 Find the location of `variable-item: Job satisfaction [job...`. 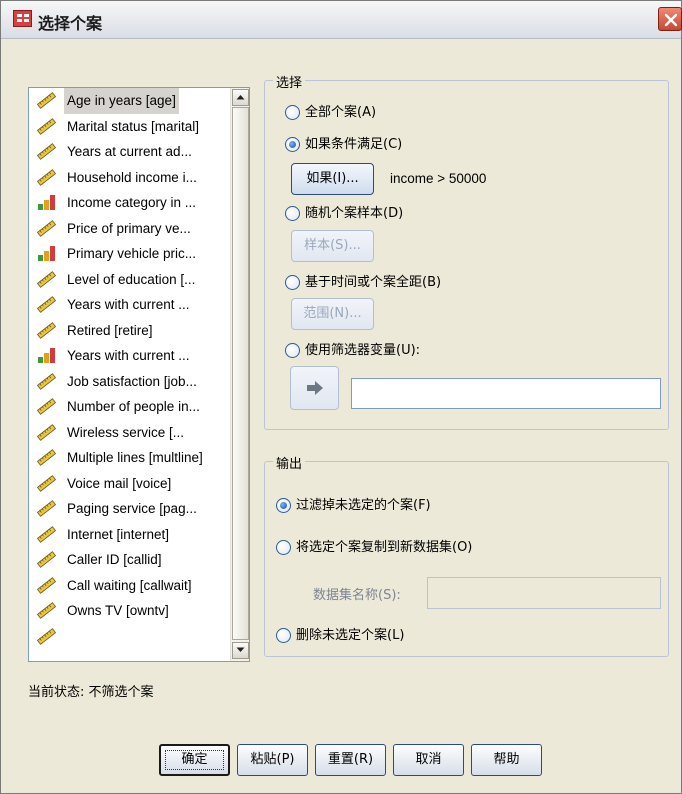

variable-item: Job satisfaction [job... is located at coordinates (129, 382).